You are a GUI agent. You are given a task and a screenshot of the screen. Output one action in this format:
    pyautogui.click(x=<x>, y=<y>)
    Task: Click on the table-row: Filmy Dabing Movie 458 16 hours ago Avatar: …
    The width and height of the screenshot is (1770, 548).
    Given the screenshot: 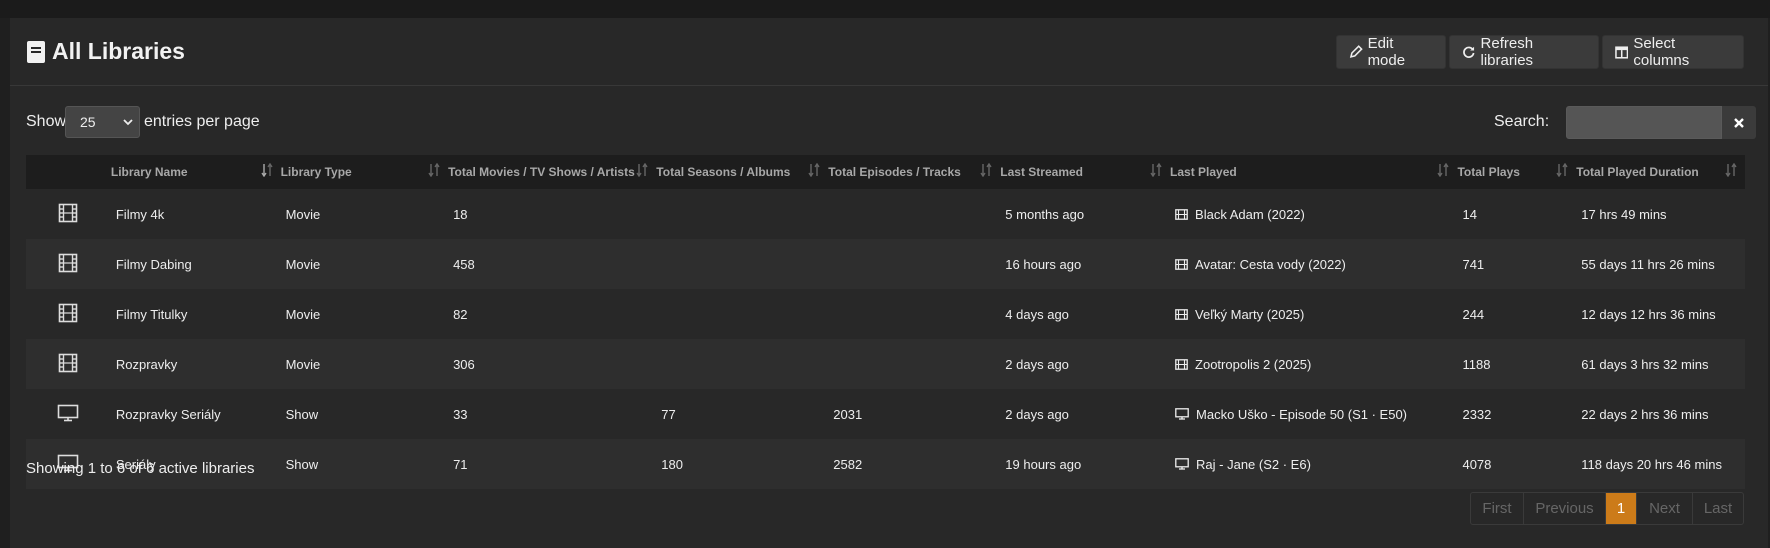 What is the action you would take?
    pyautogui.click(x=885, y=264)
    